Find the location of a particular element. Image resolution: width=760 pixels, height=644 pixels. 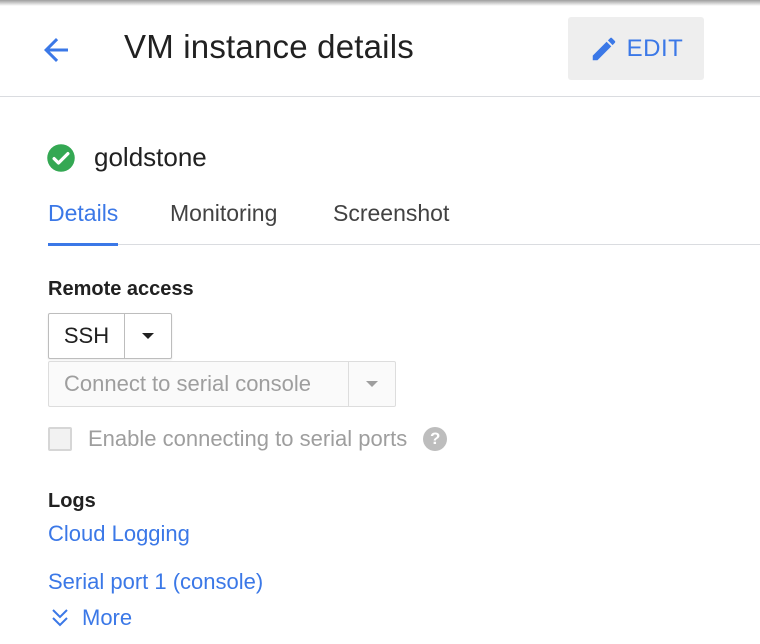

check-circle-icon is located at coordinates (61, 157).